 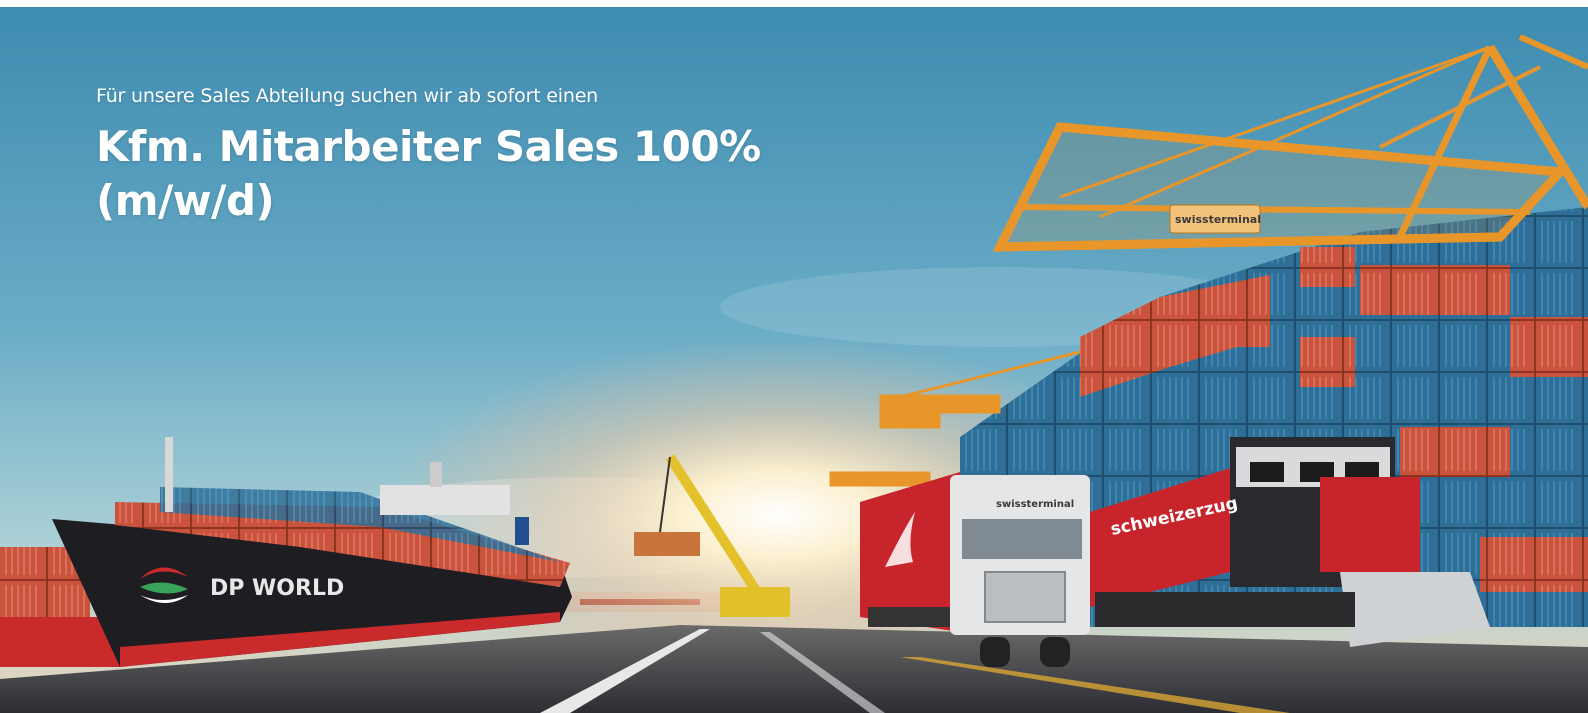 What do you see at coordinates (428, 146) in the screenshot?
I see `job-title-line-1: Kfm. Mitarbeiter Sales 100%` at bounding box center [428, 146].